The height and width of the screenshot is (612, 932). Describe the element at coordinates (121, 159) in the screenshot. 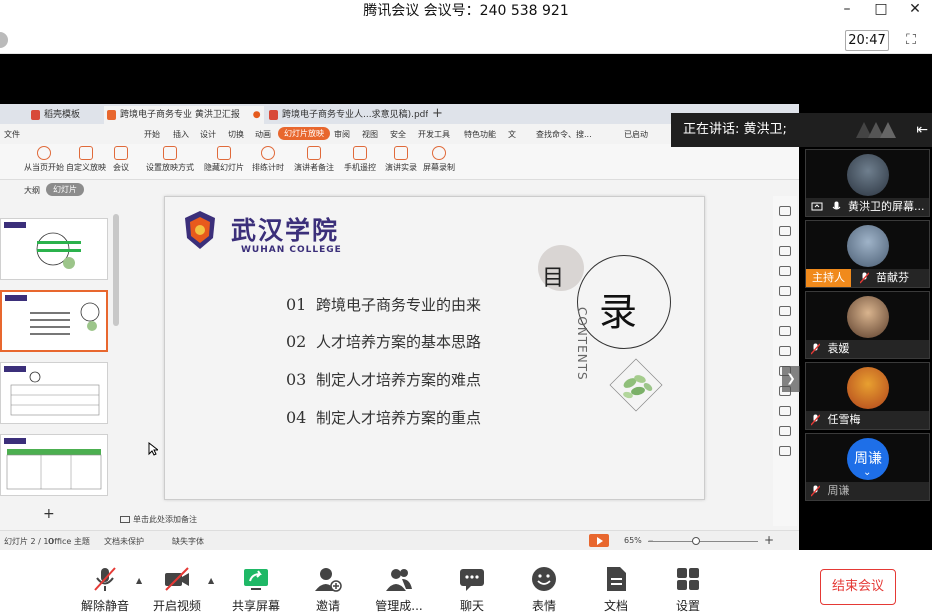

I see `ribbon-meeting: 会议` at that location.